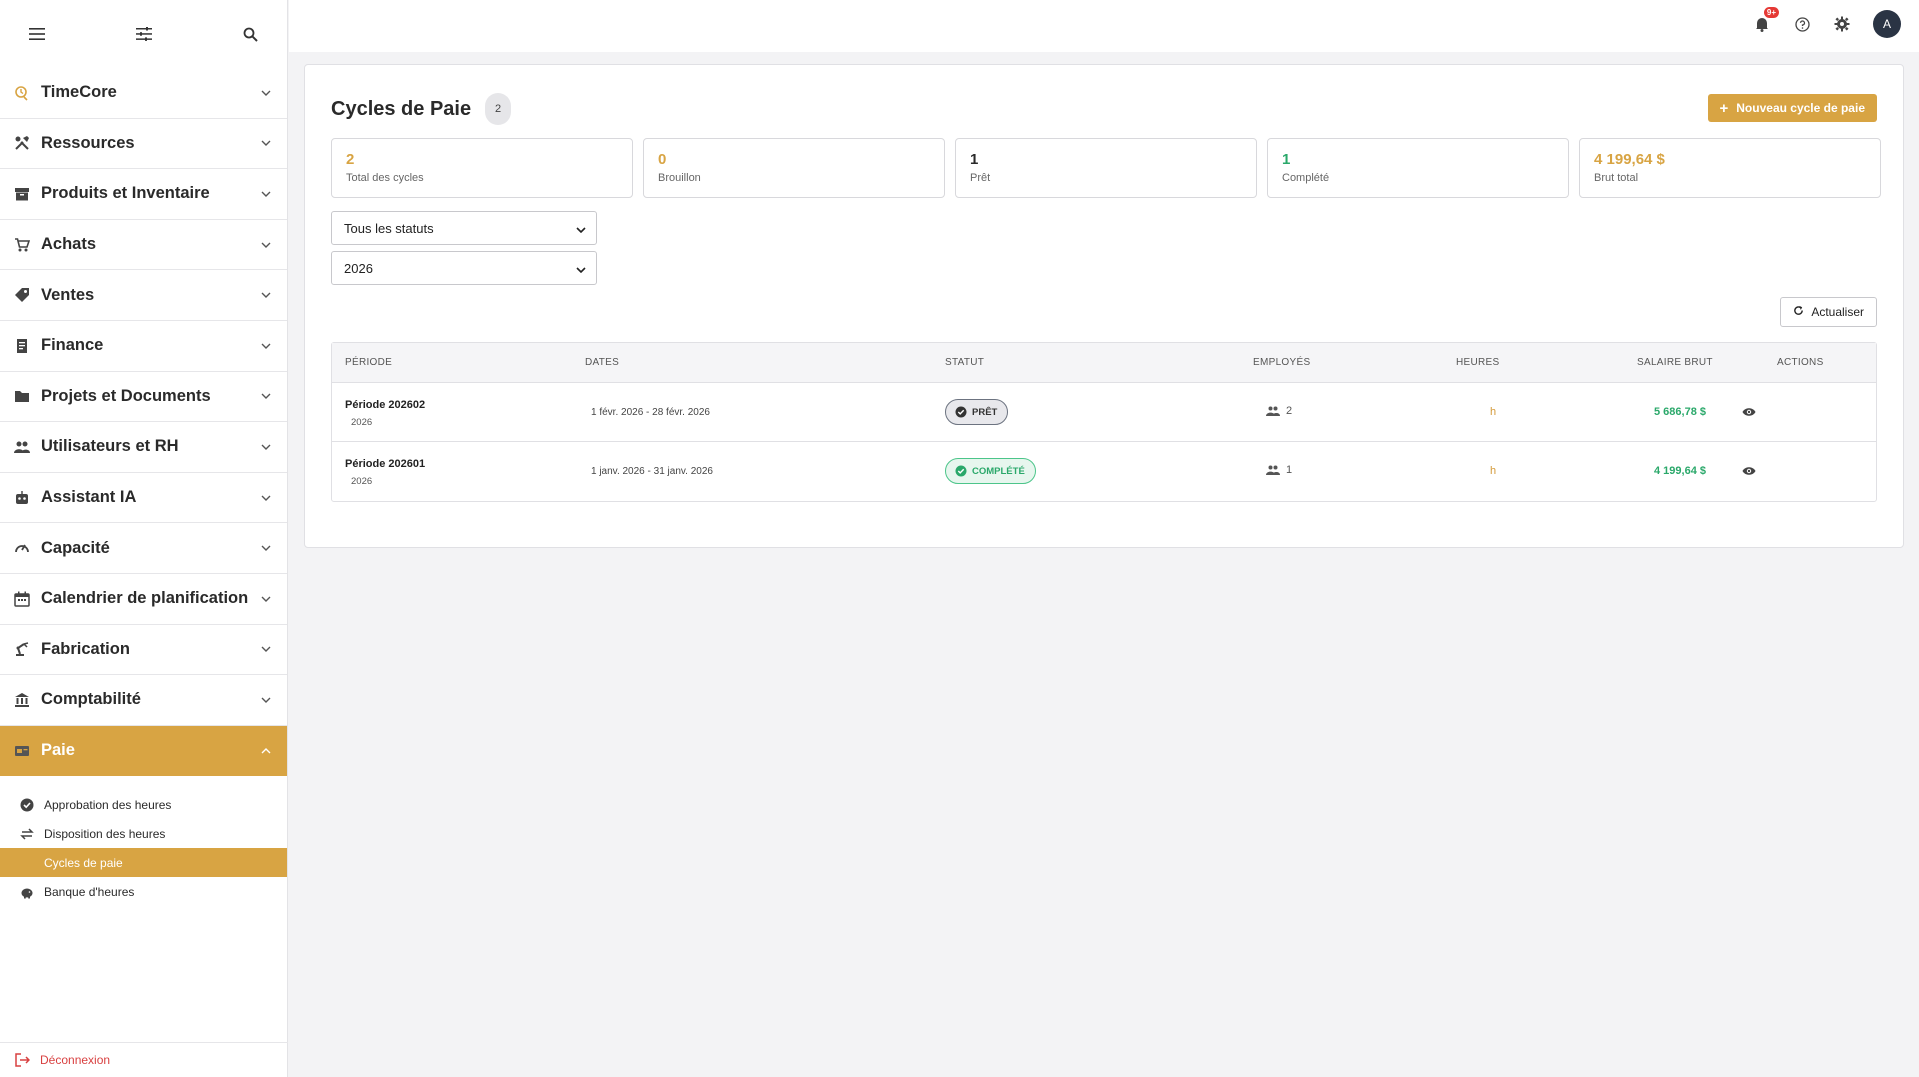  What do you see at coordinates (22, 1060) in the screenshot?
I see `logout-icon` at bounding box center [22, 1060].